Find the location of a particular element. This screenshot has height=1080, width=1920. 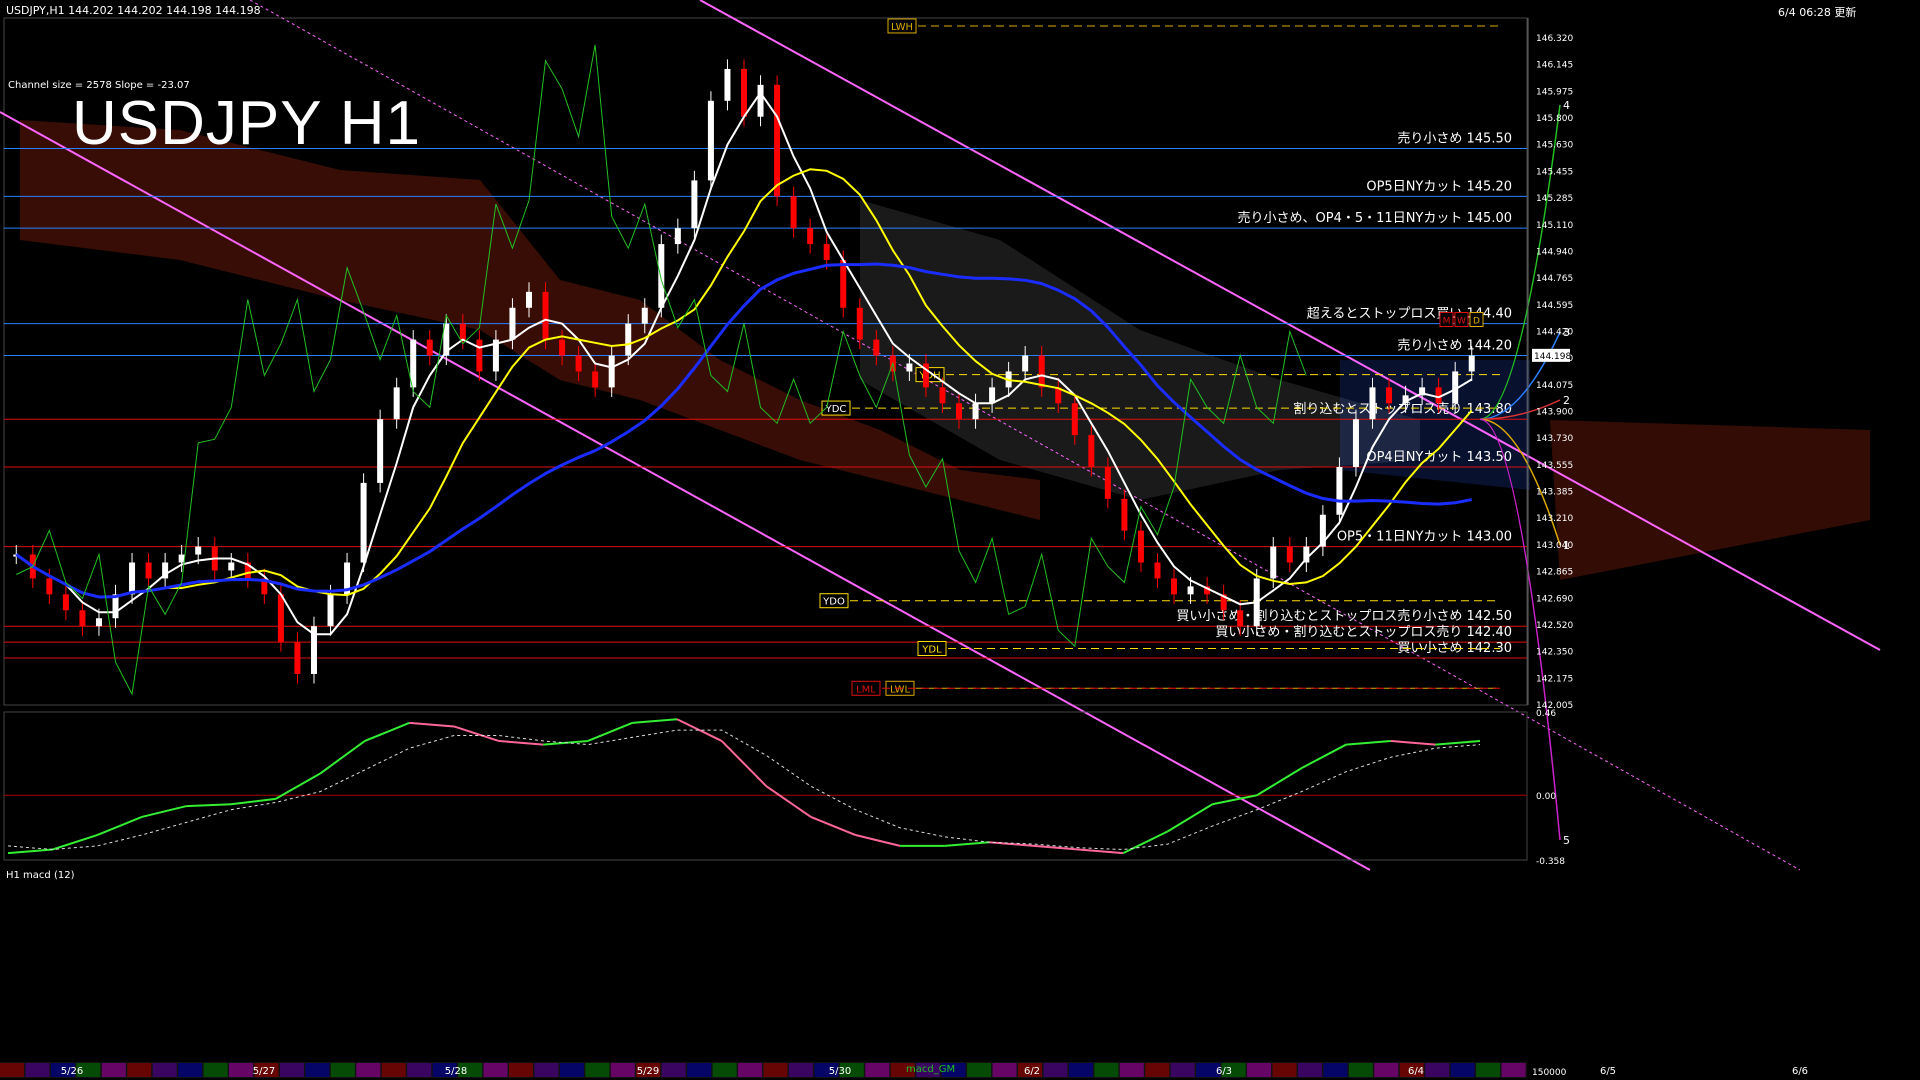

price-tick-label: 142.690 is located at coordinates (1554, 599).